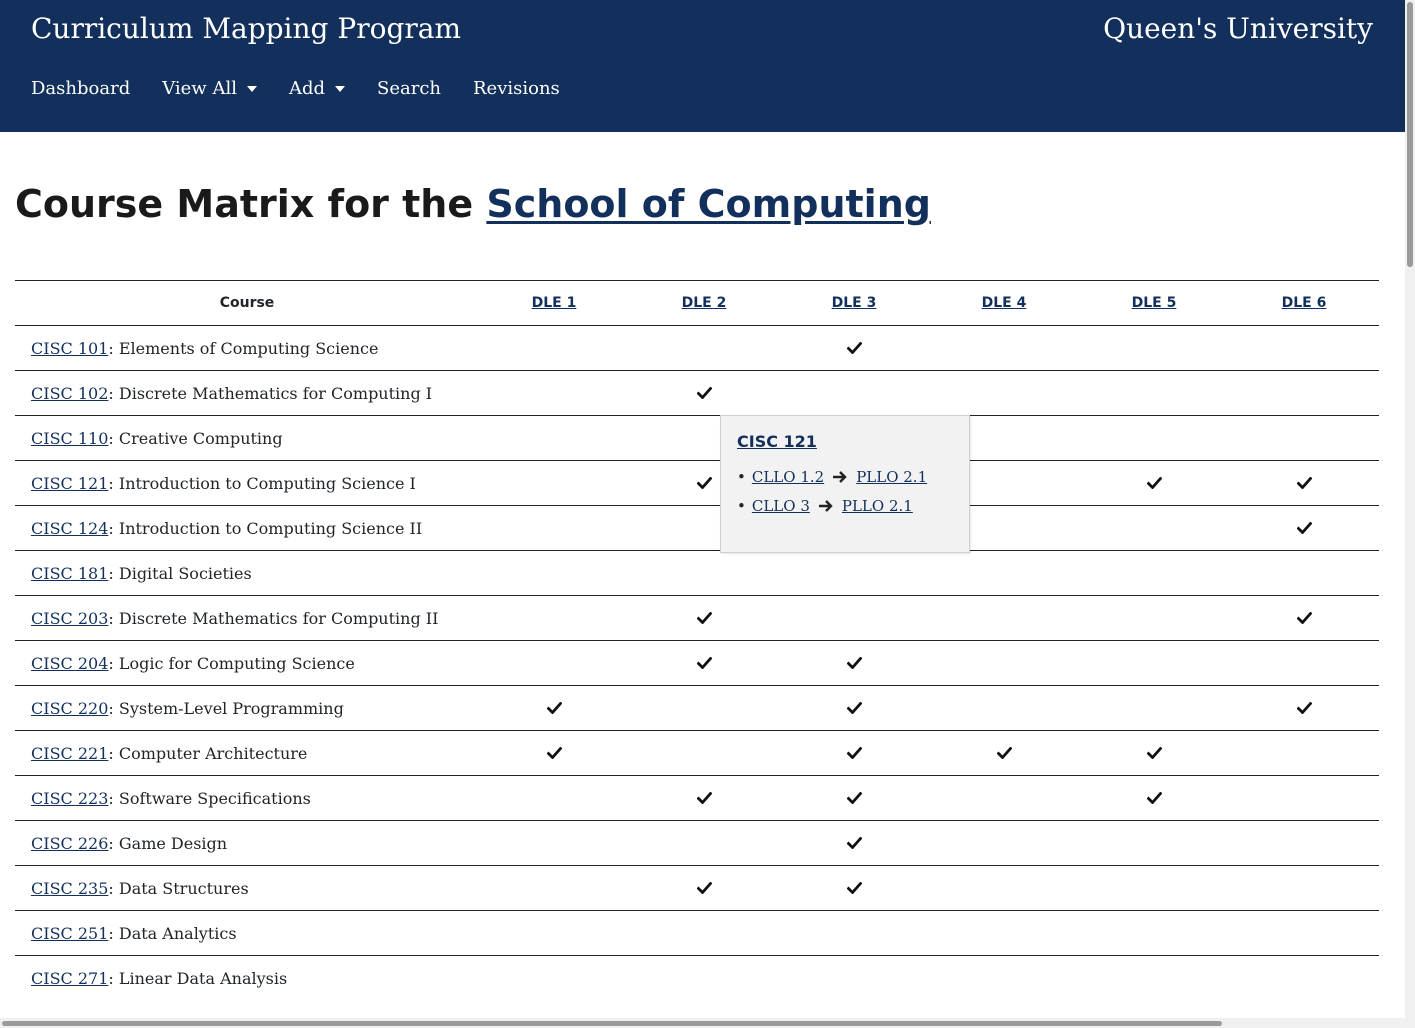 The width and height of the screenshot is (1415, 1028). I want to click on nav-dashboard: Dashboard, so click(80, 88).